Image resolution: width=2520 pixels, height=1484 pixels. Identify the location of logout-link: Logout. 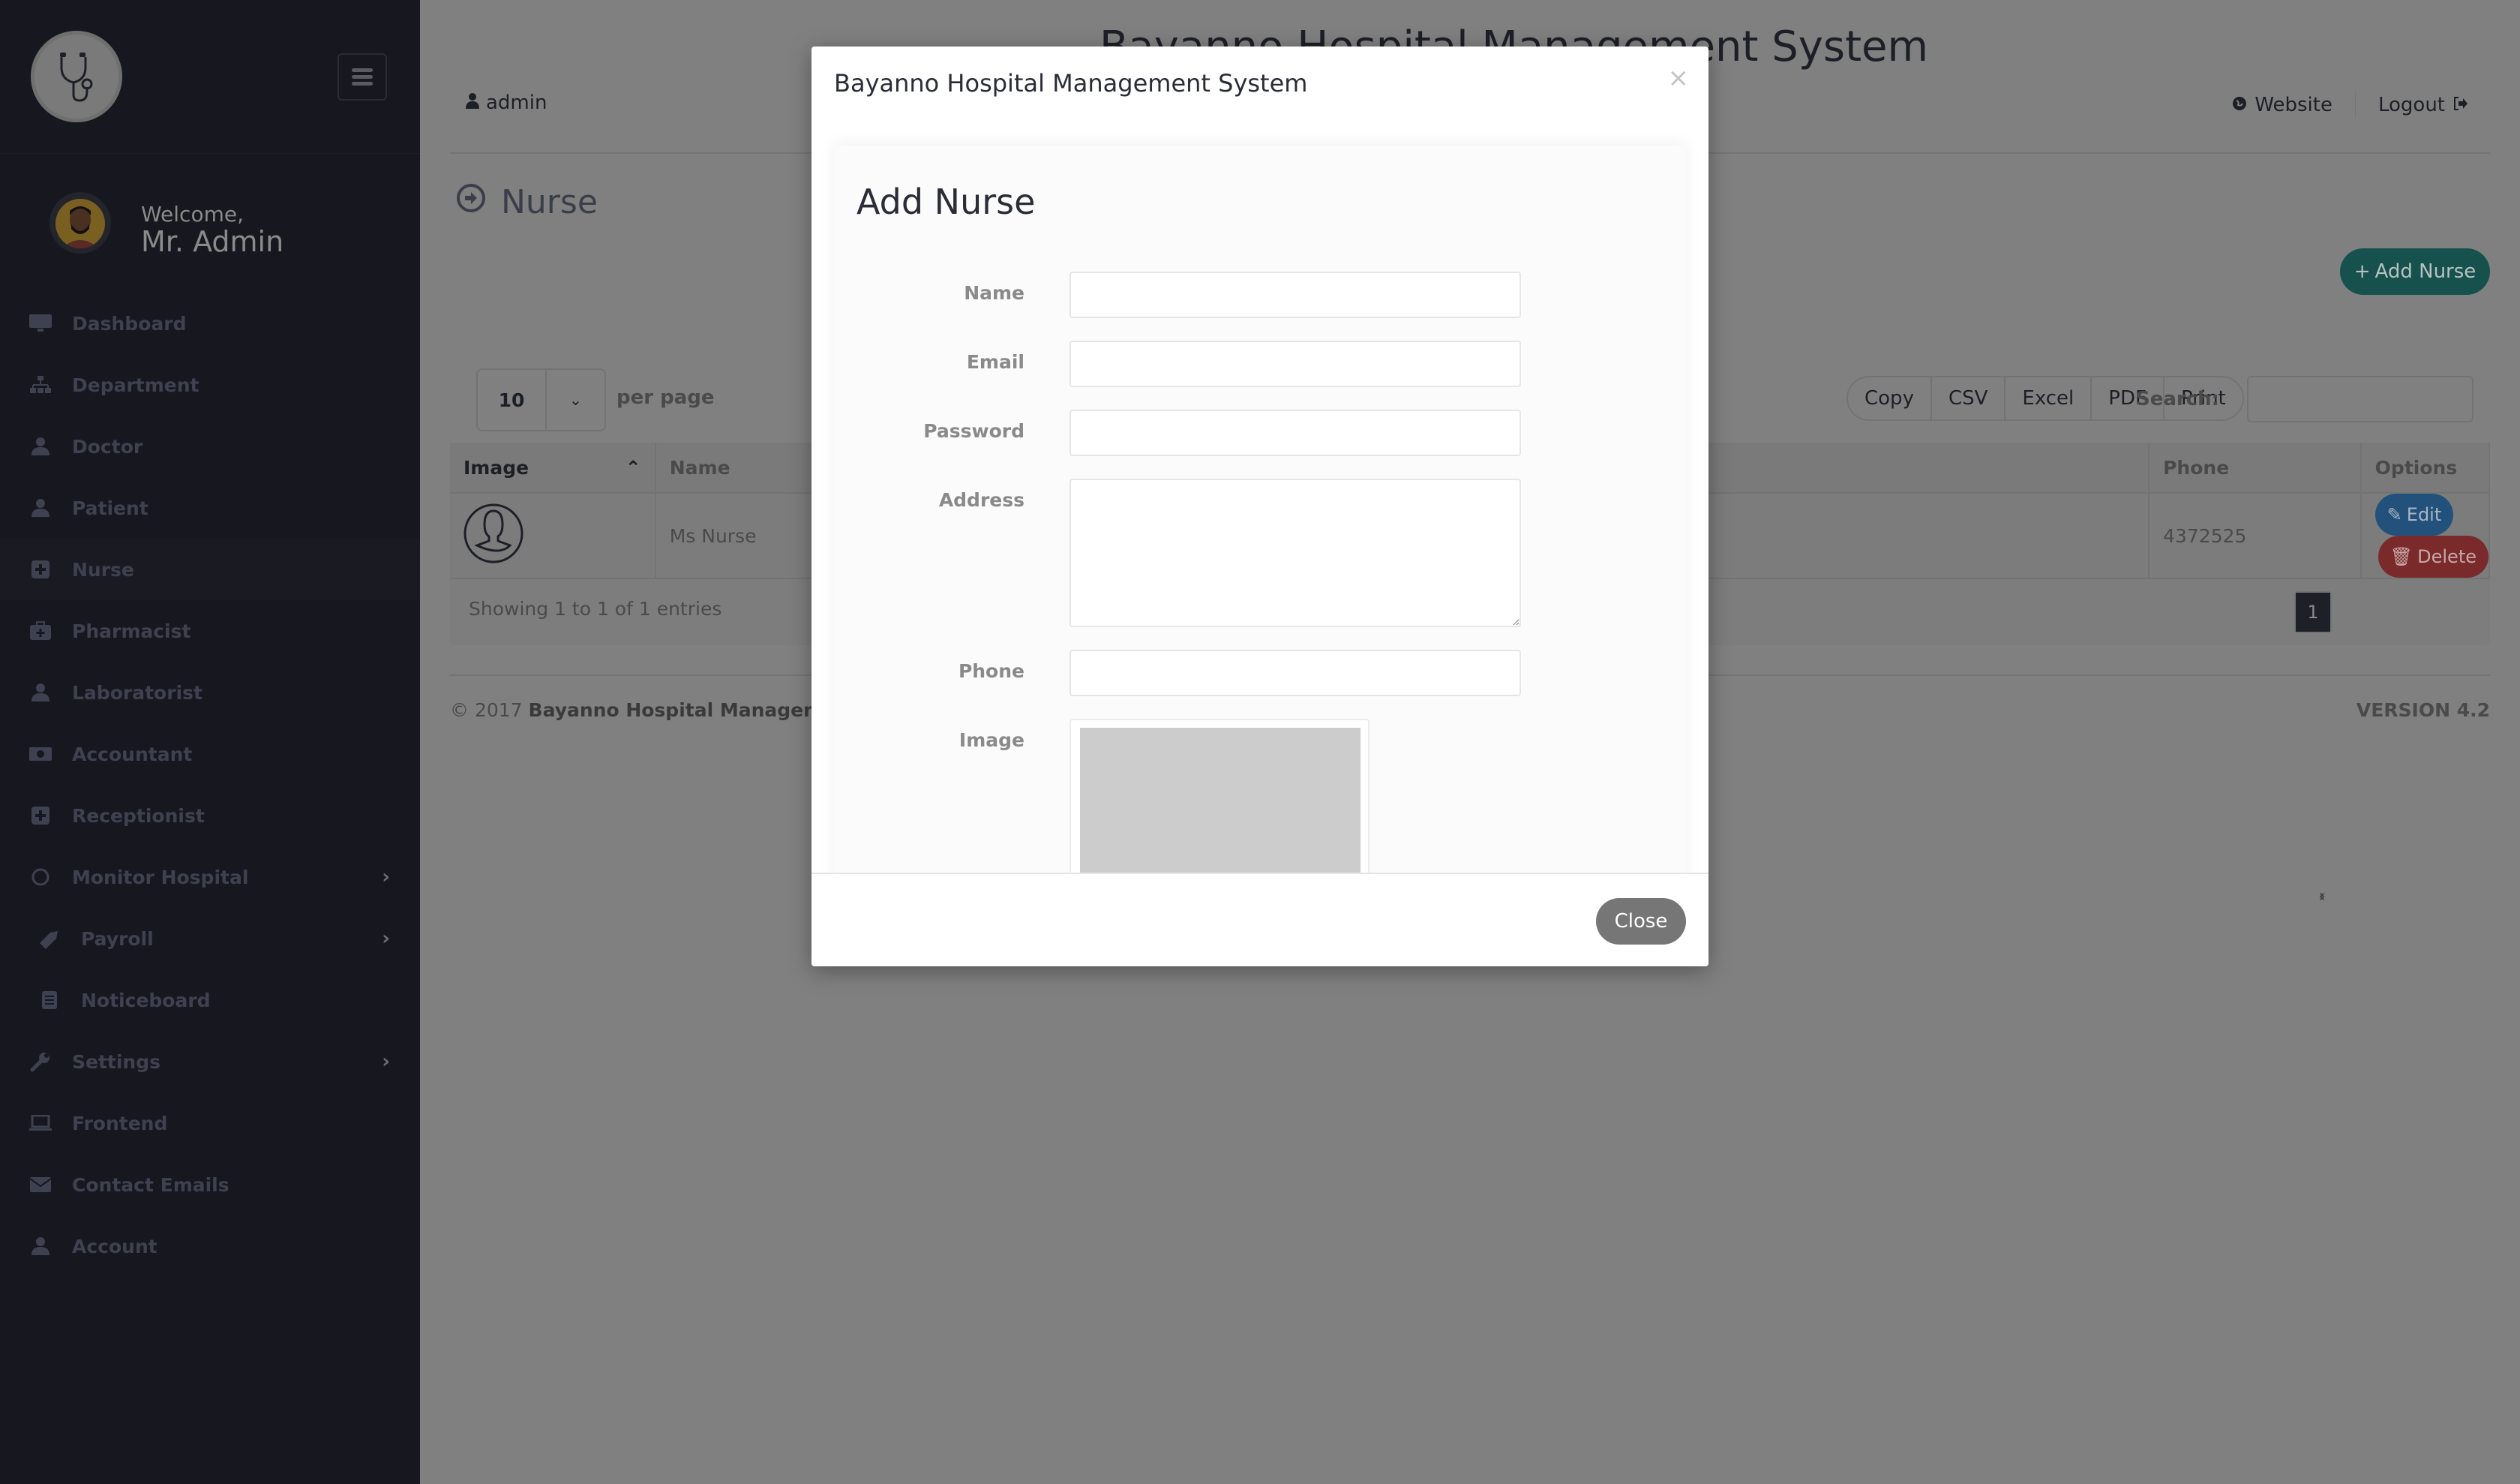
(2423, 105).